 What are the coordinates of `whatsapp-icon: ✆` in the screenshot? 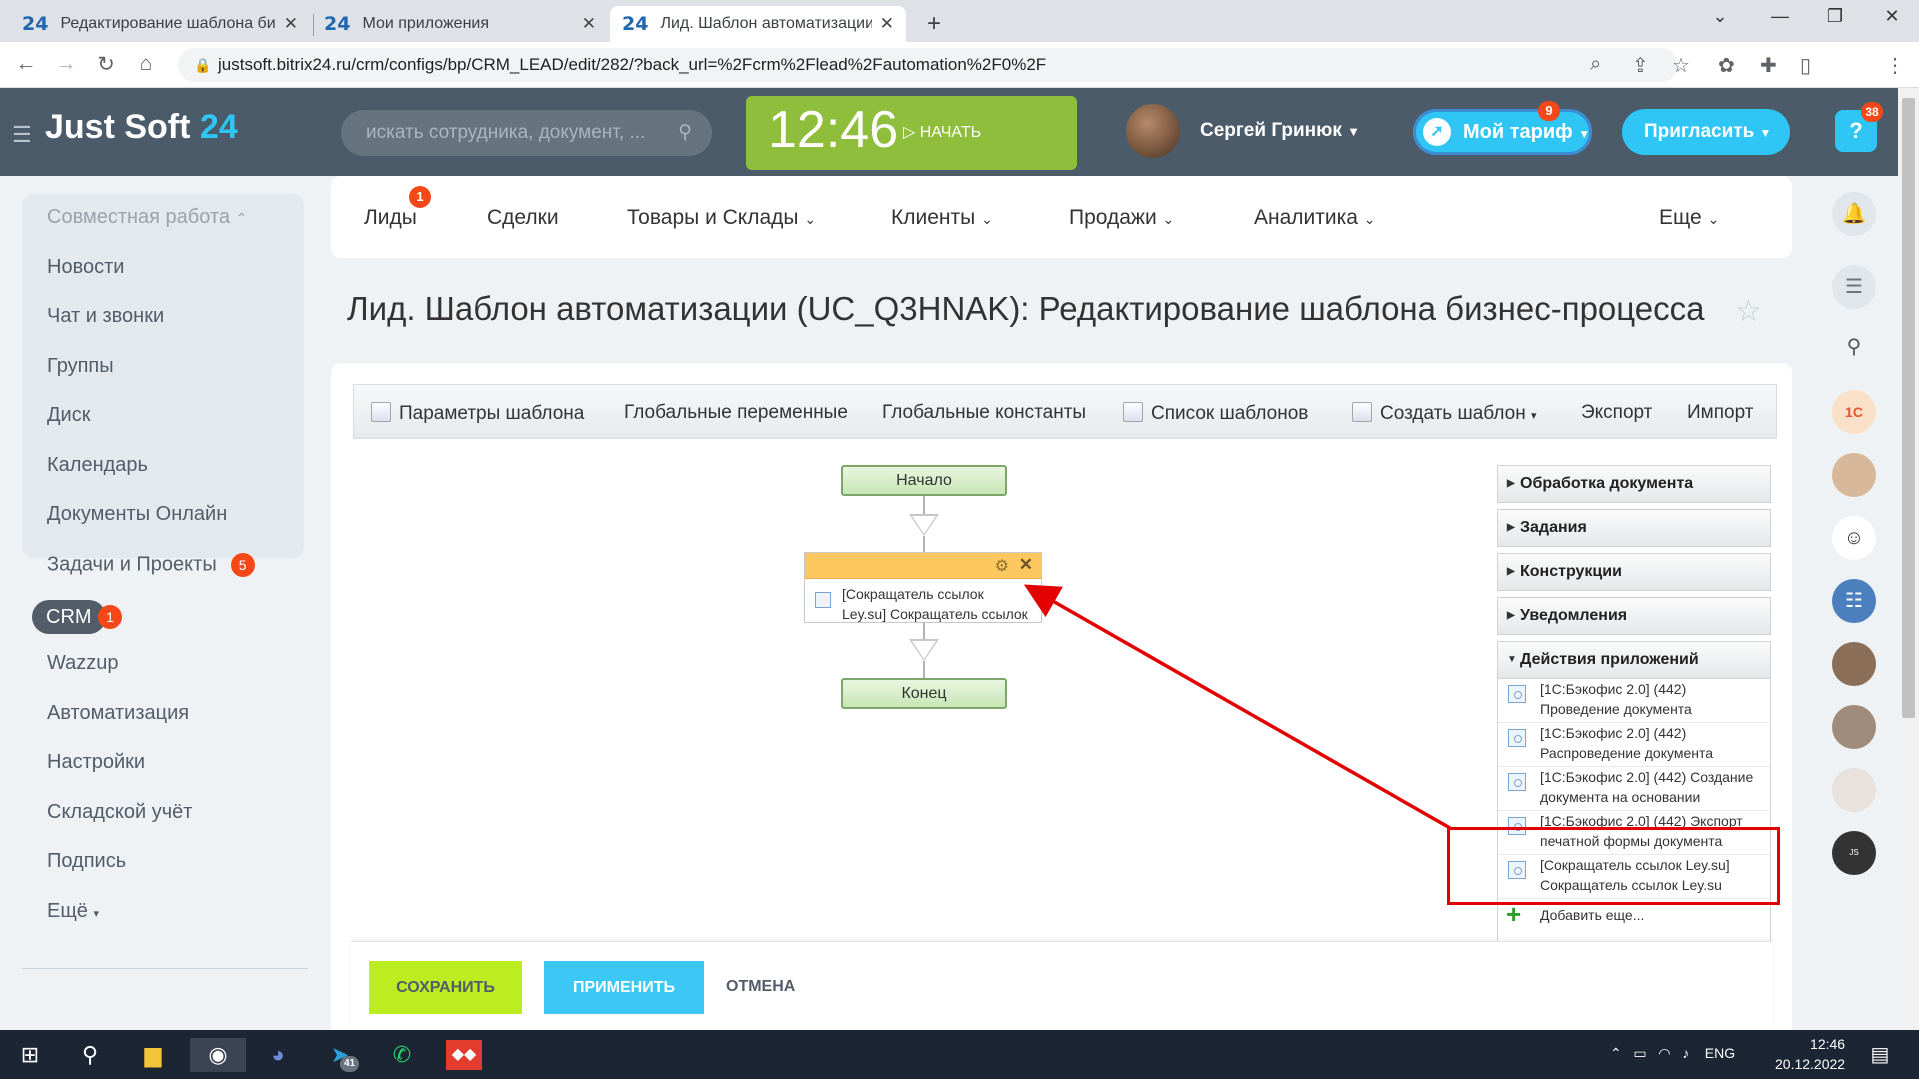 It's located at (402, 1055).